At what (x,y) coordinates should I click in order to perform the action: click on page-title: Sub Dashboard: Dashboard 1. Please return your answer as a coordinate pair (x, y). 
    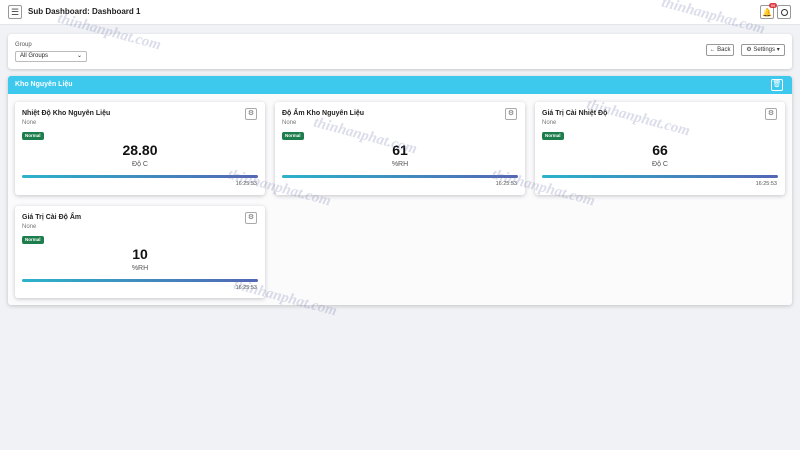
    Looking at the image, I should click on (84, 11).